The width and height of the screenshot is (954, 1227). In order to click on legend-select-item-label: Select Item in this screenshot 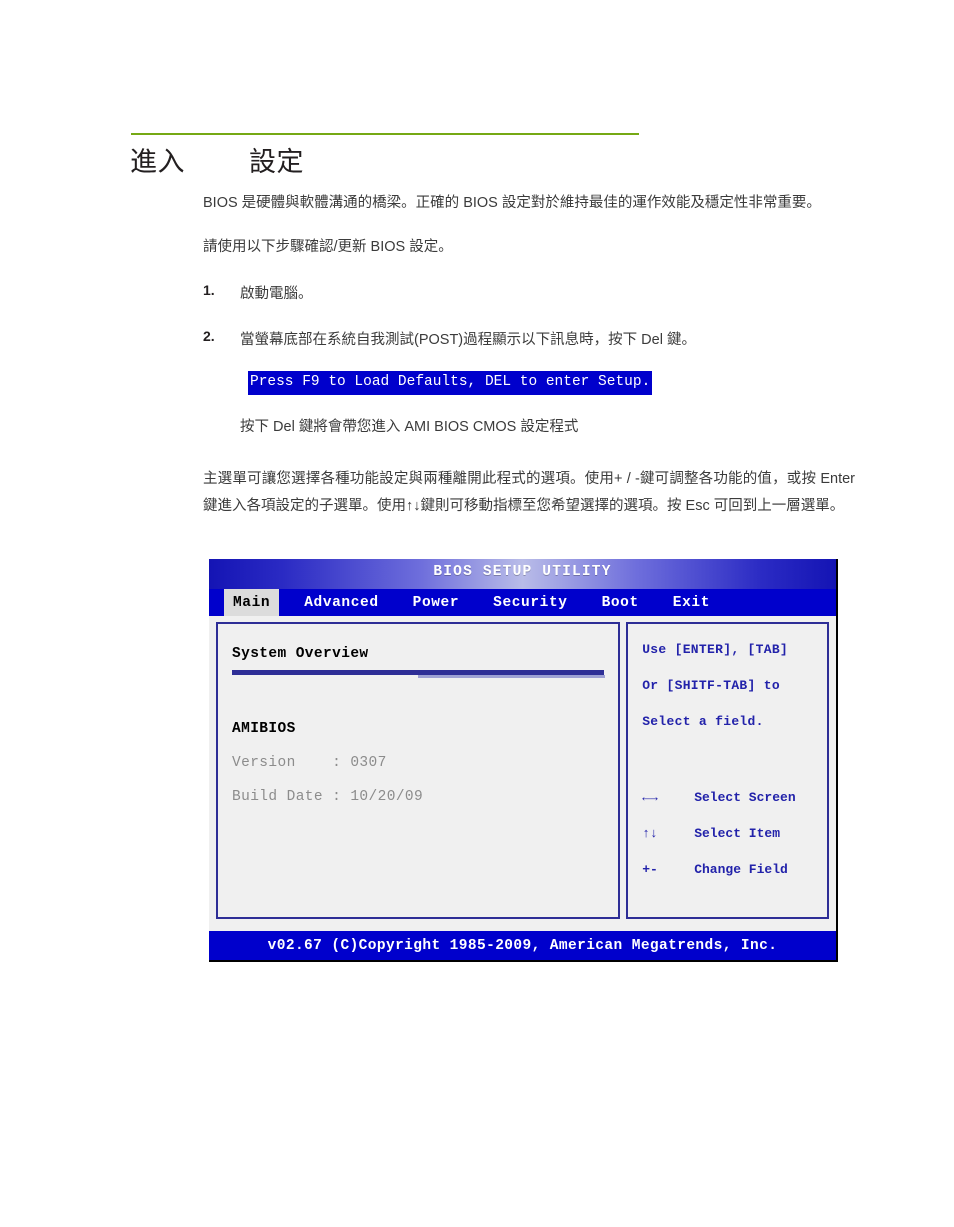, I will do `click(737, 833)`.